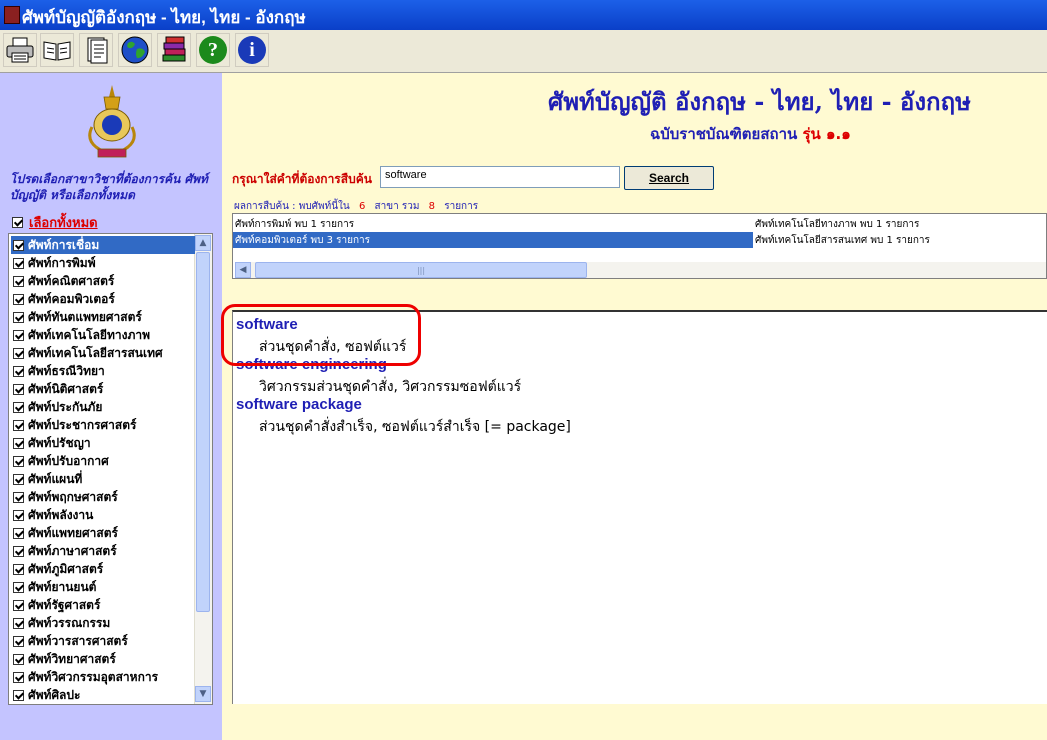 The image size is (1047, 740). I want to click on select-all-checkbox: เลือกทั้งหมด, so click(55, 222).